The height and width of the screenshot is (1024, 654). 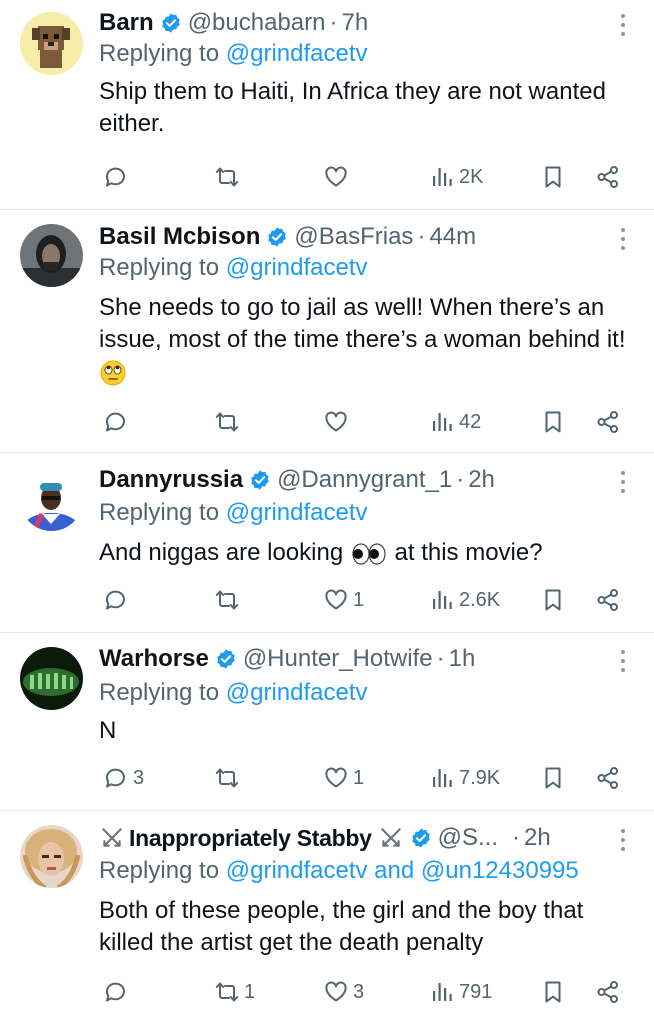 I want to click on view-count: 791, so click(x=476, y=991).